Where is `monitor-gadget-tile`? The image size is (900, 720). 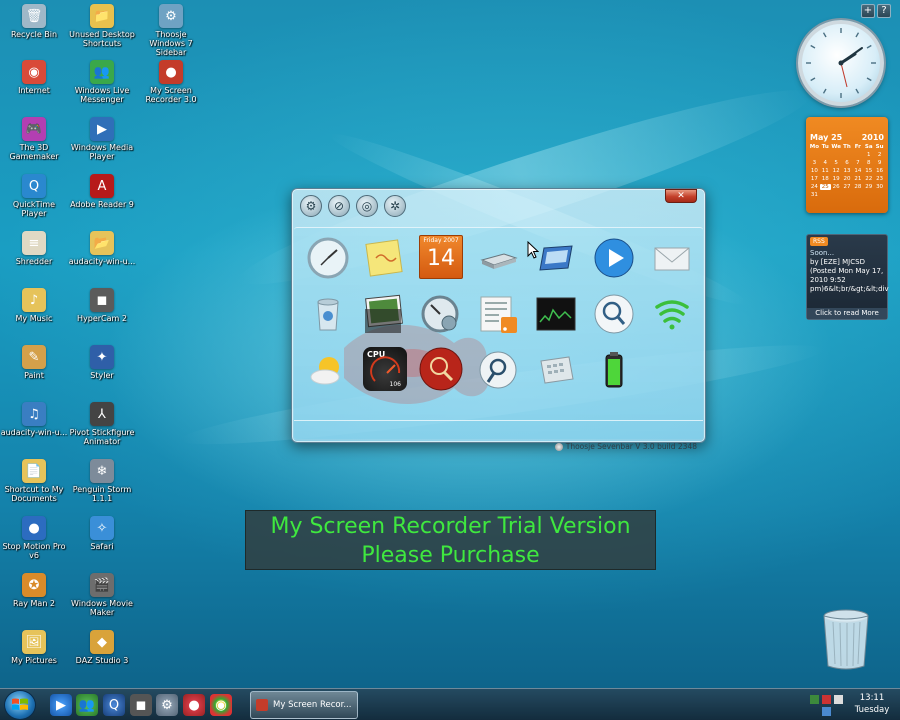 monitor-gadget-tile is located at coordinates (556, 258).